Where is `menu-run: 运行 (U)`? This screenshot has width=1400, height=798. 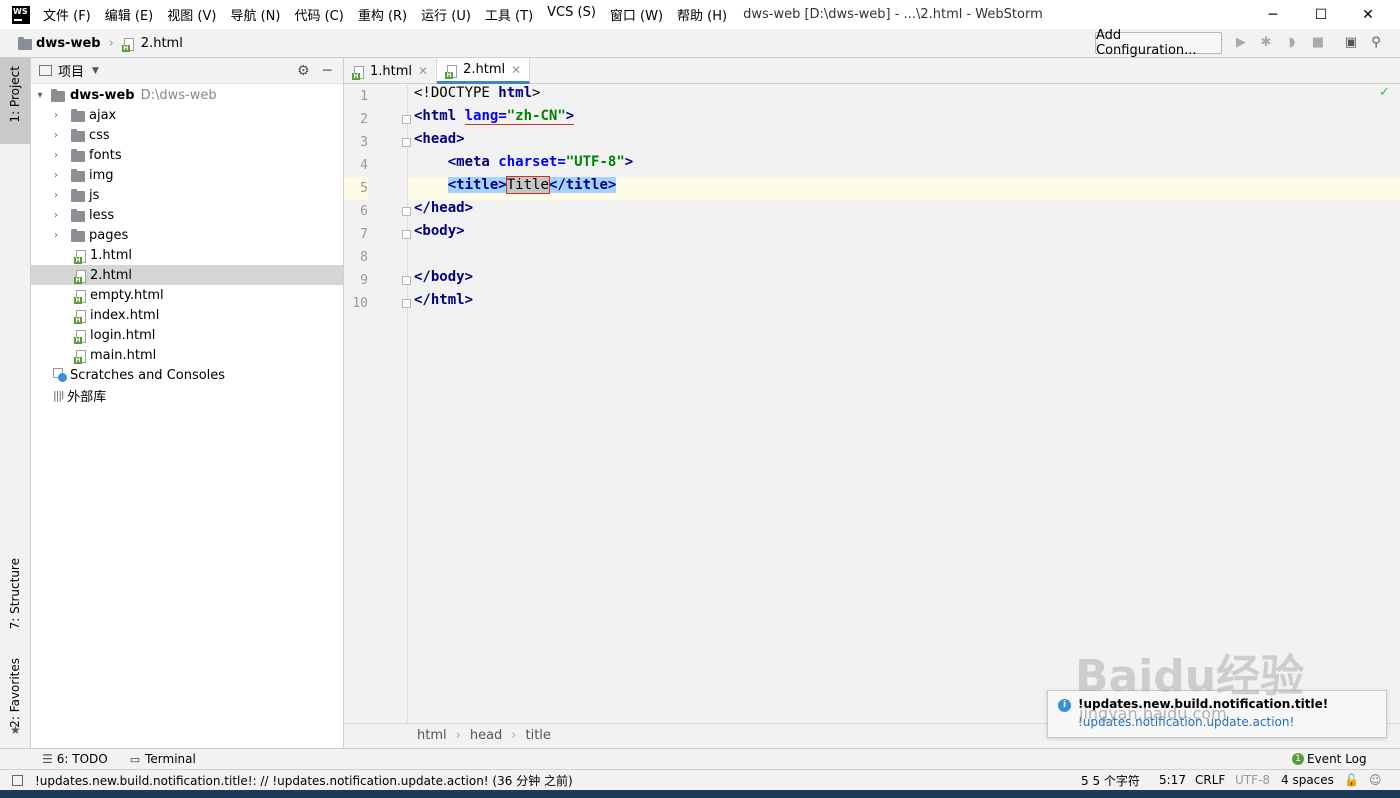
menu-run: 运行 (U) is located at coordinates (446, 14).